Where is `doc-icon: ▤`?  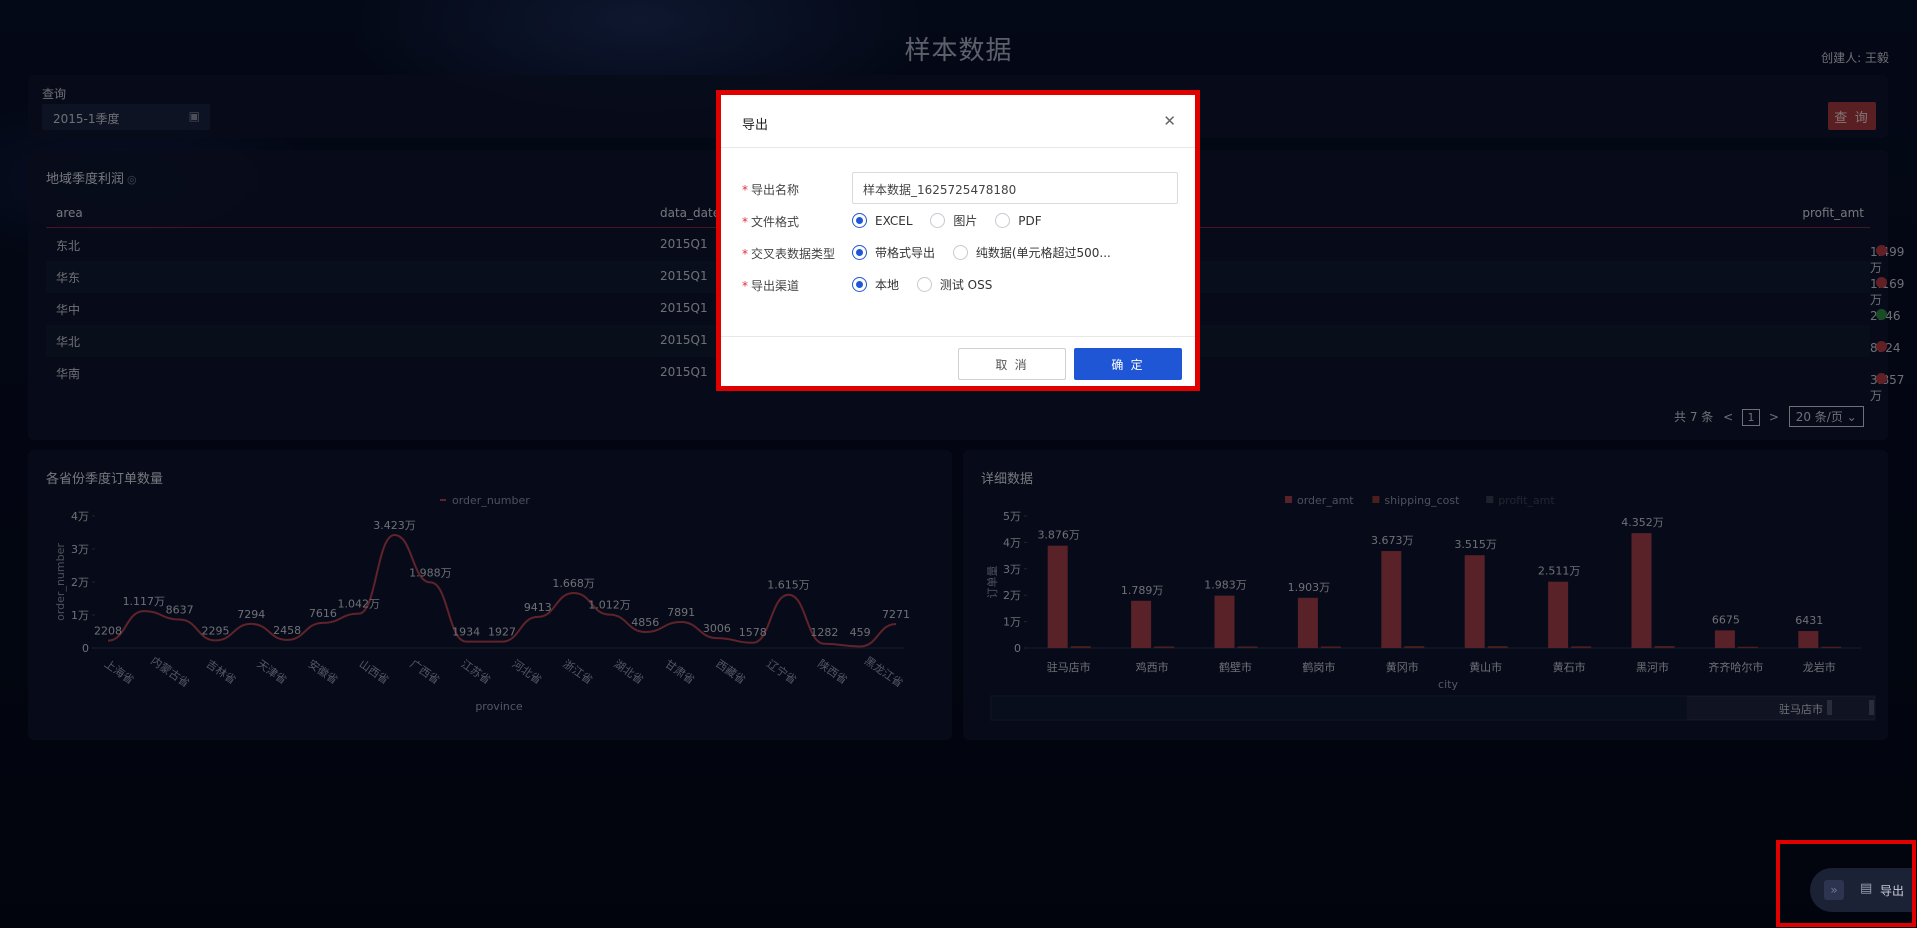
doc-icon: ▤ is located at coordinates (1866, 888).